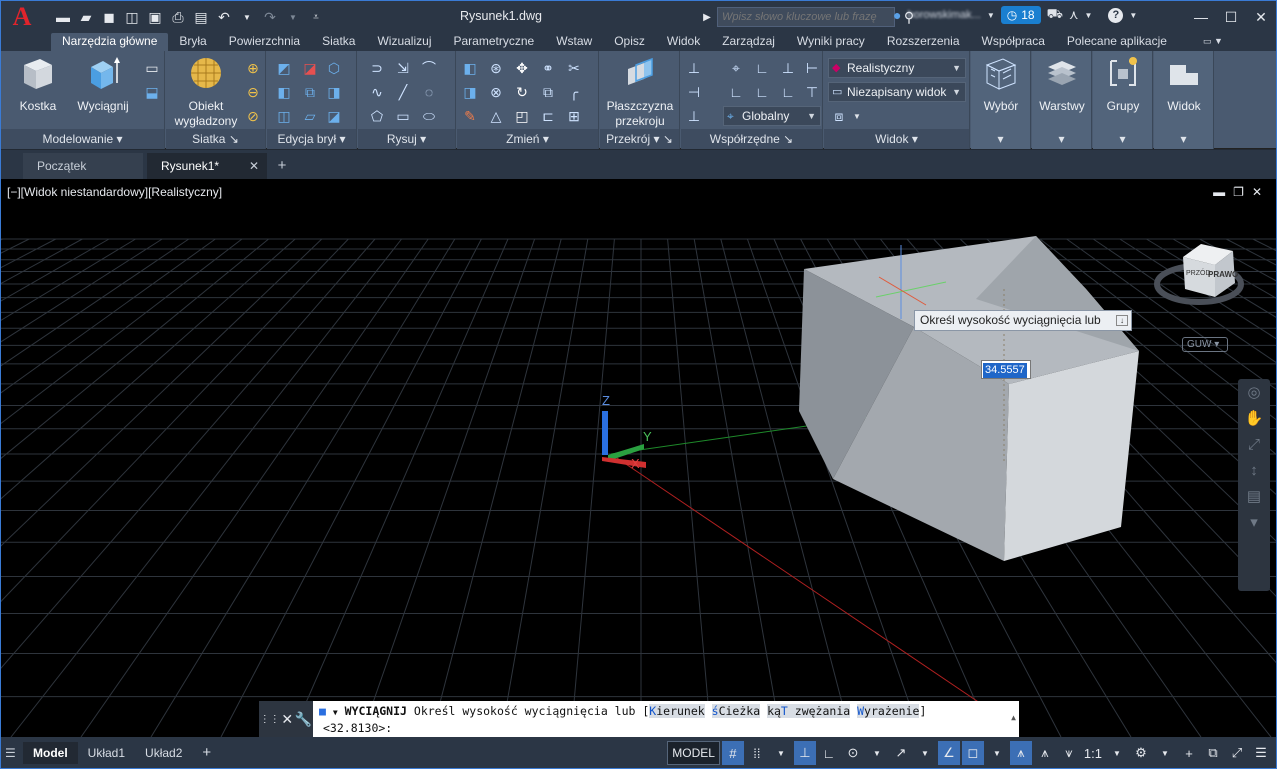  I want to click on layout-tab-uklad2: Układ2, so click(163, 753).